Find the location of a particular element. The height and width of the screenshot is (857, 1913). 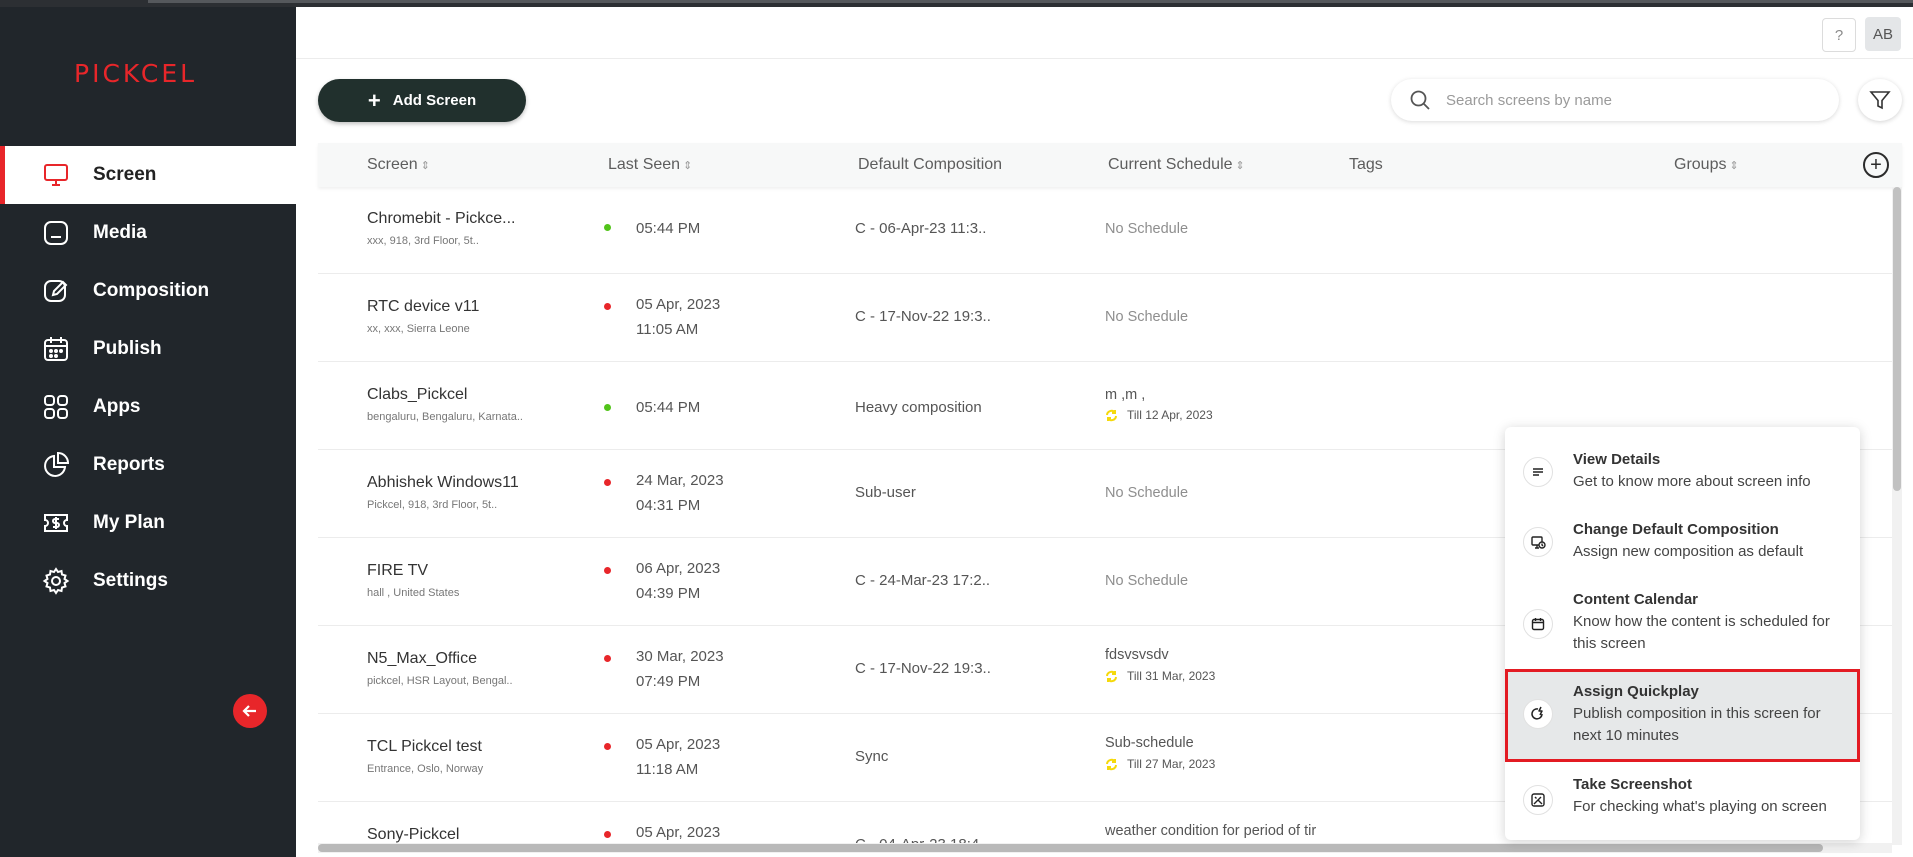

dollar-ticket-icon is located at coordinates (56, 523).